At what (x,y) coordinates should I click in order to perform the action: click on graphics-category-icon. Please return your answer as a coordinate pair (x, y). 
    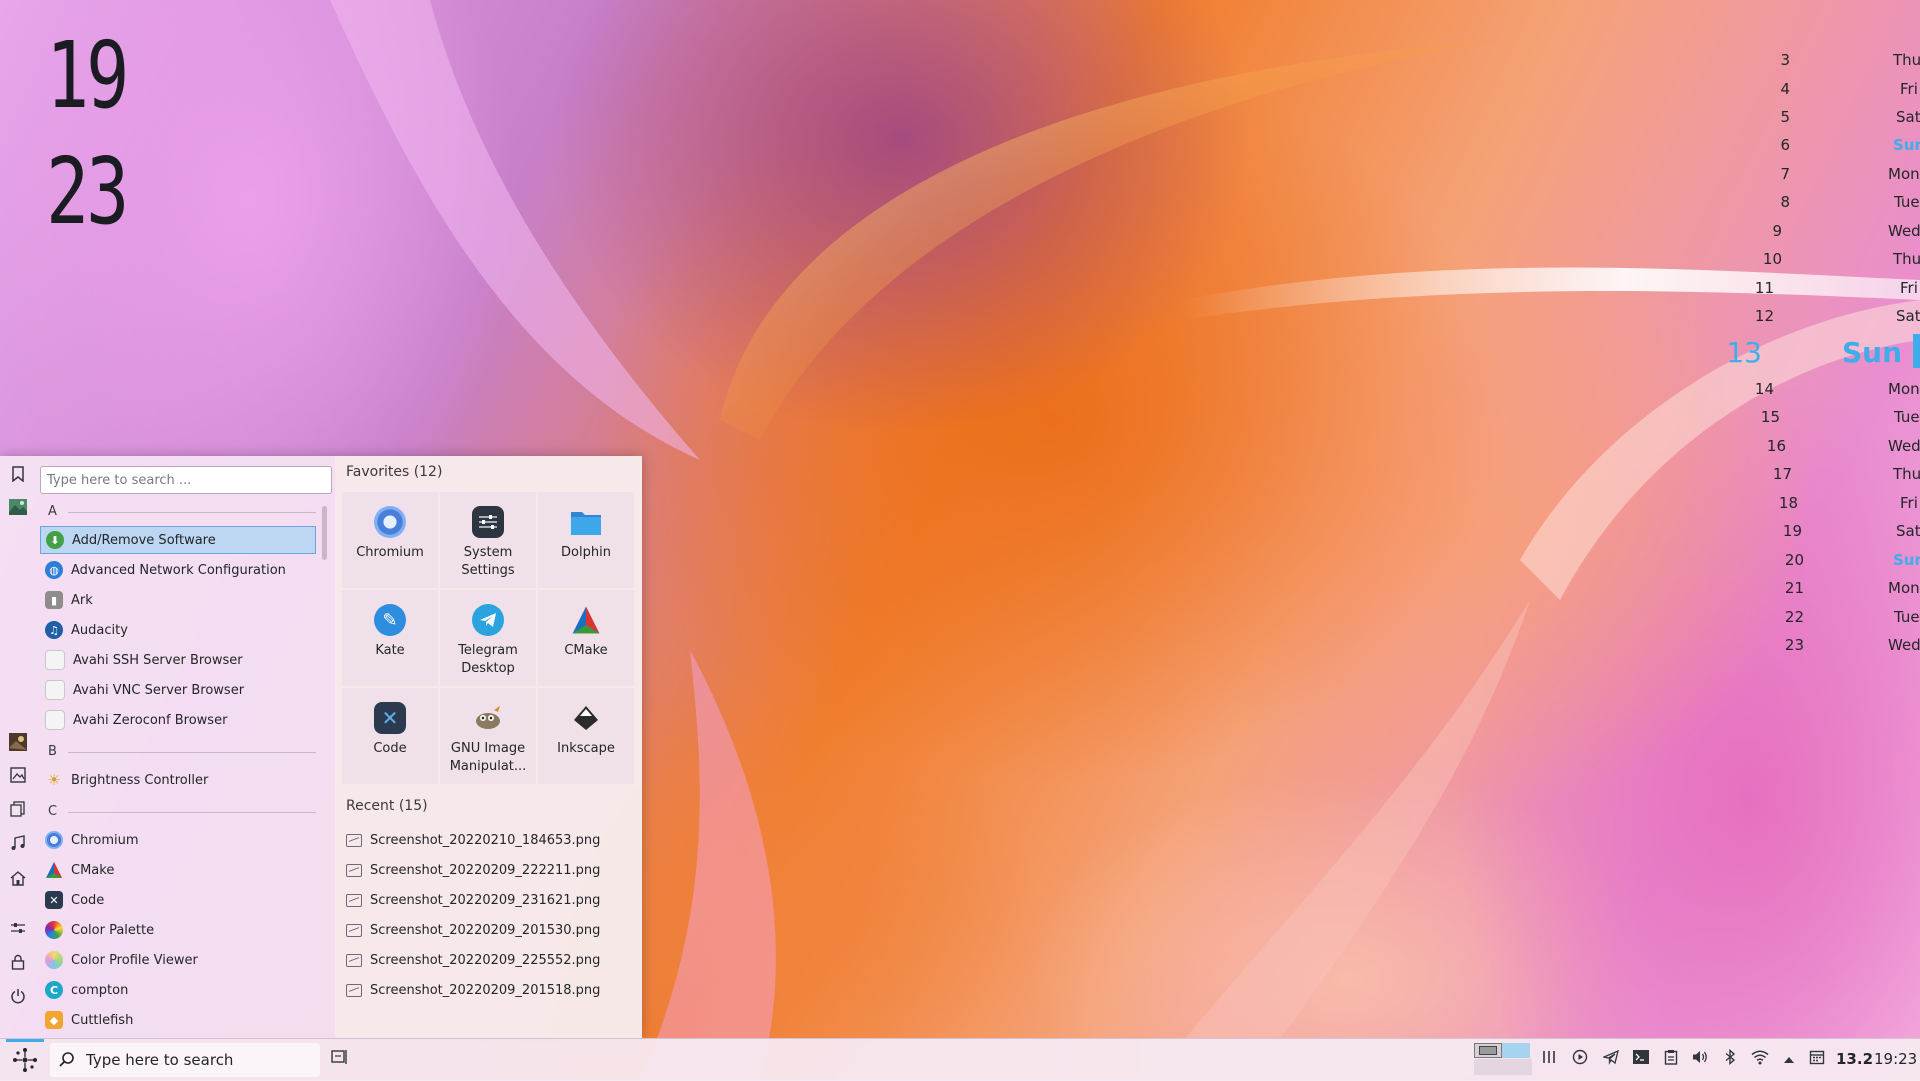
    Looking at the image, I should click on (18, 742).